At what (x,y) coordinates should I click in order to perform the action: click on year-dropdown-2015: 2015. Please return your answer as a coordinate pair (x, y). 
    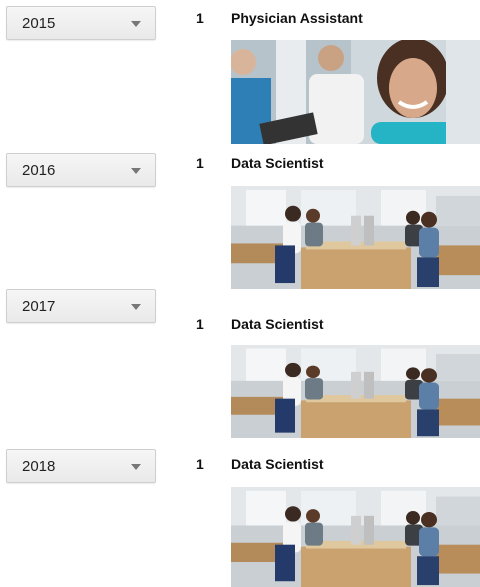
    Looking at the image, I should click on (81, 23).